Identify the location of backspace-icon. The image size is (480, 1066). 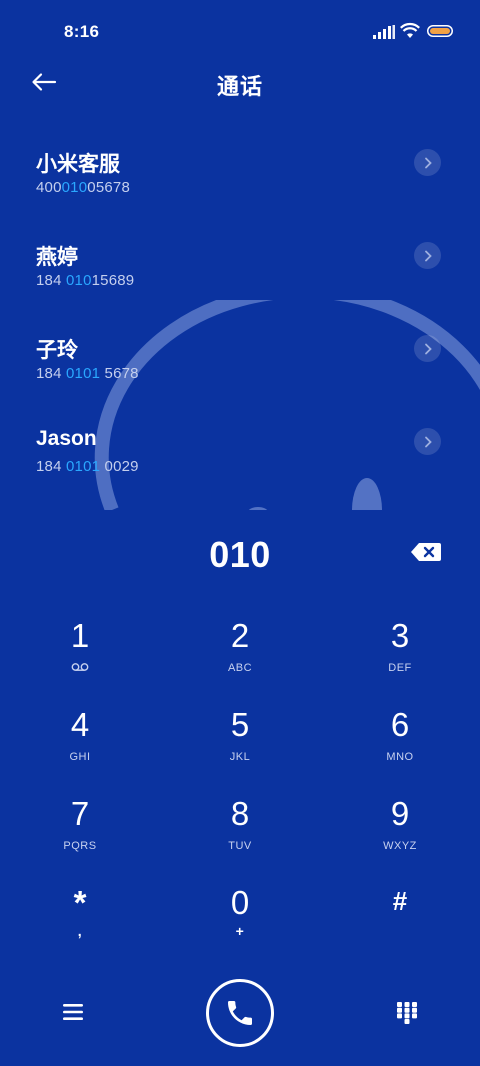
(426, 552).